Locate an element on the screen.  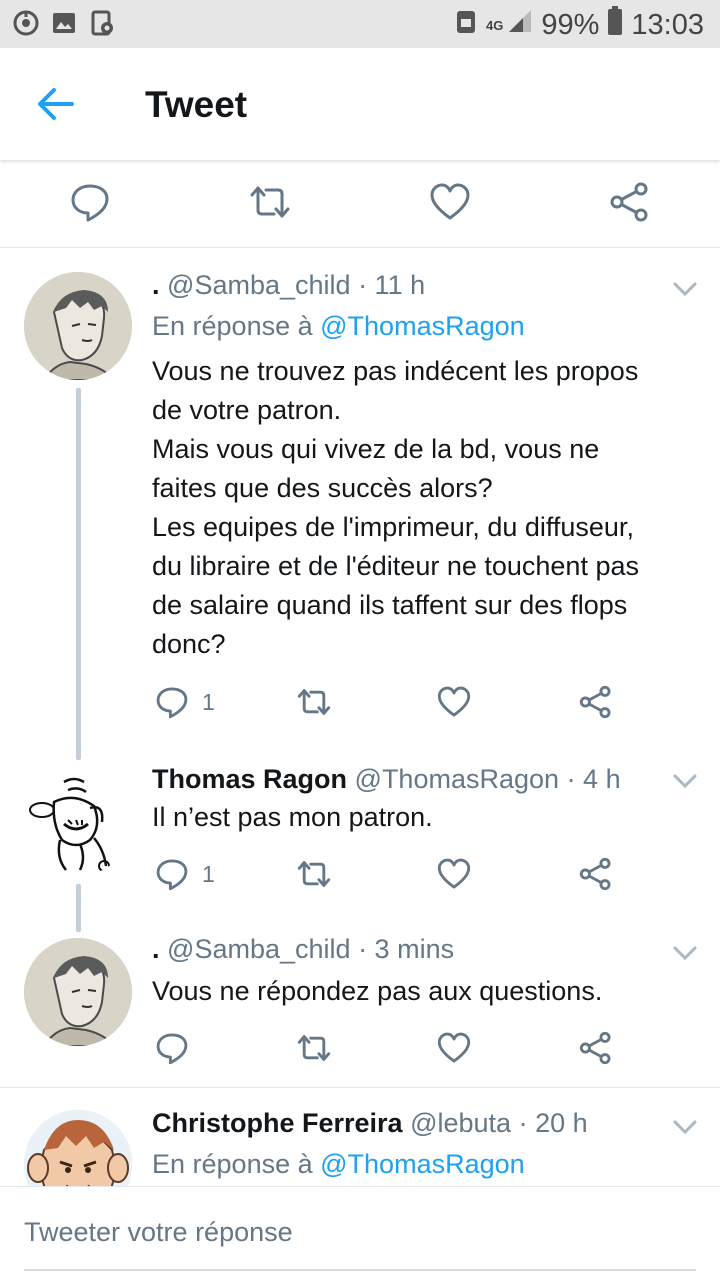
clock: 13:03 is located at coordinates (667, 24).